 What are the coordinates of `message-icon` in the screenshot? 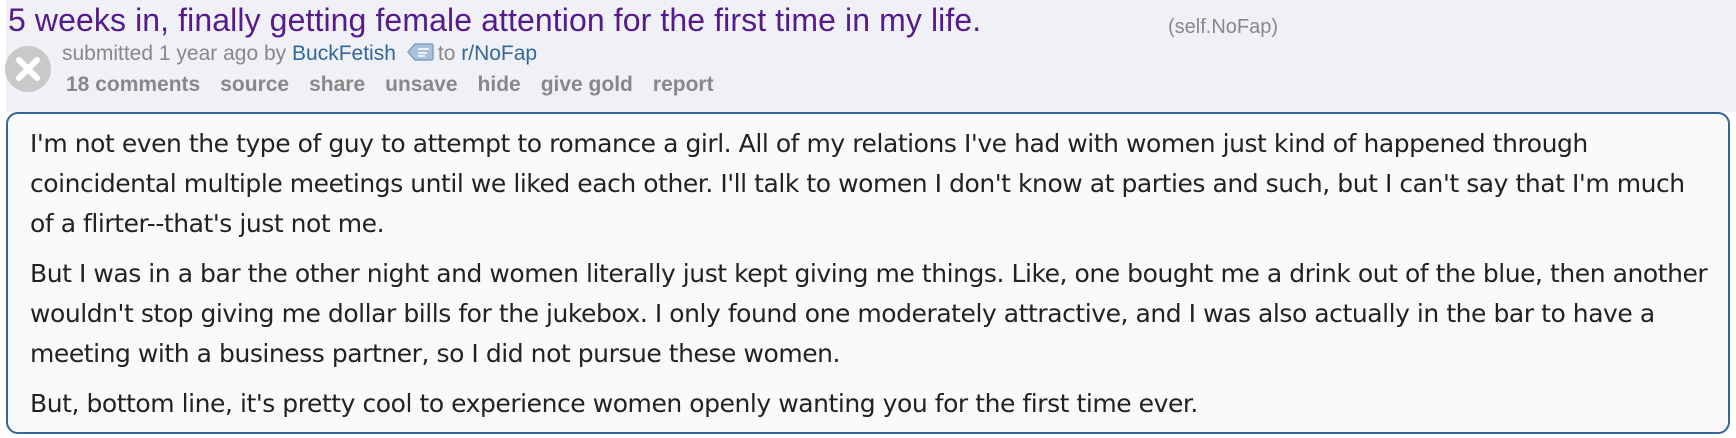 It's located at (420, 52).